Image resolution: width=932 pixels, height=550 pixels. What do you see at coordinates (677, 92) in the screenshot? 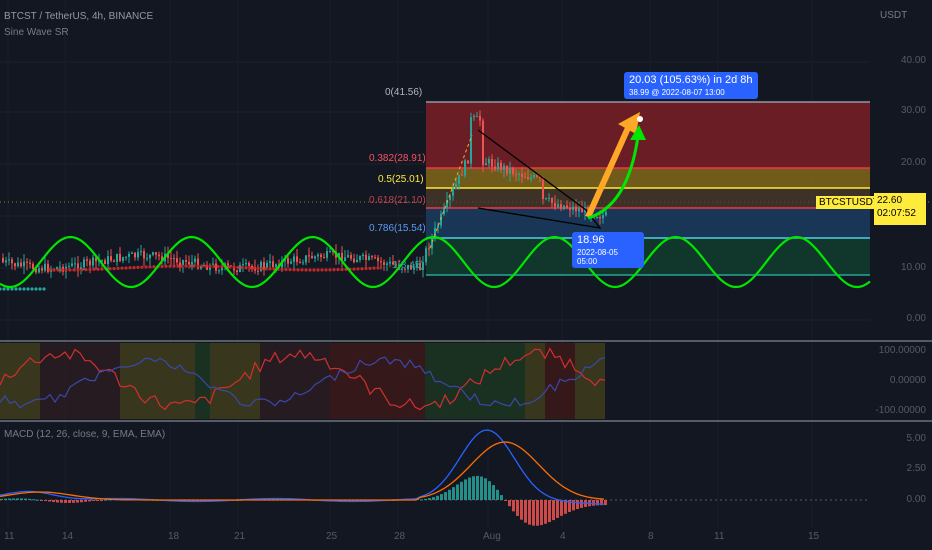
I see `target-callout-subtitle: 38.99 @ 2022-08-07 13:00` at bounding box center [677, 92].